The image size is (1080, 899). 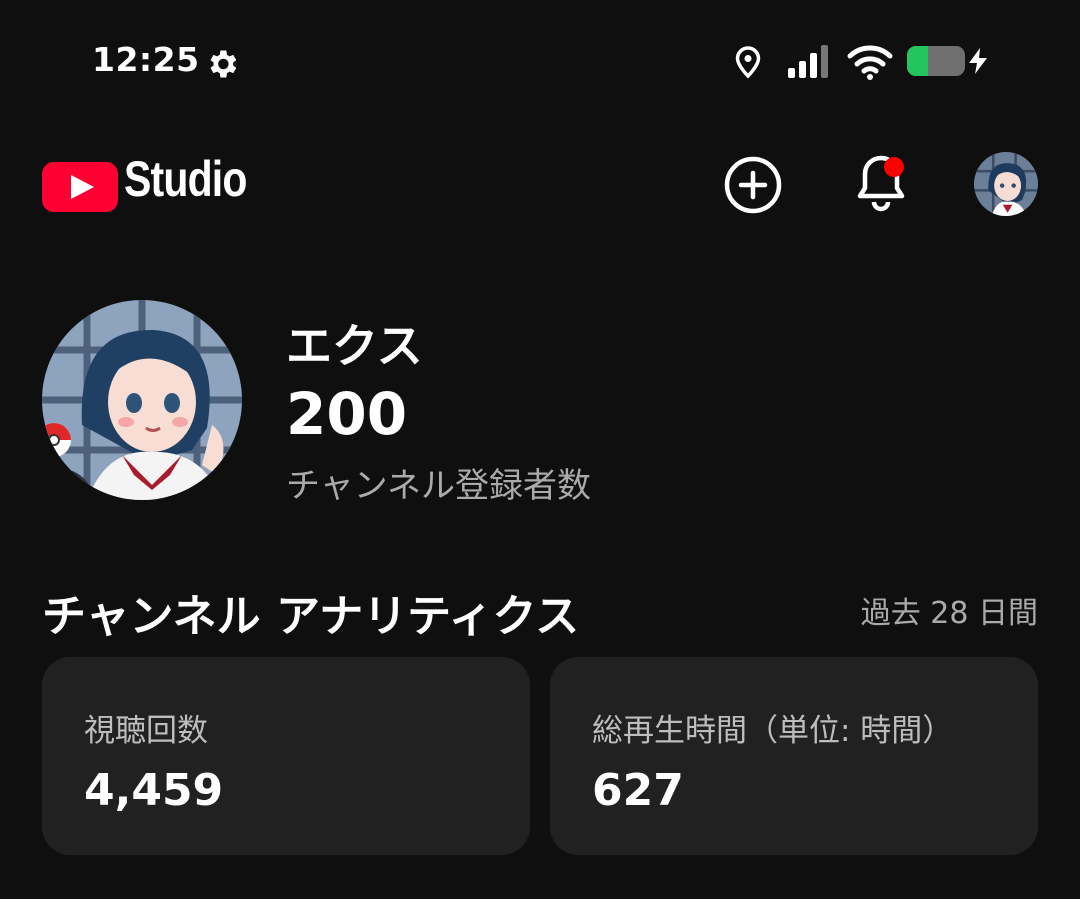 What do you see at coordinates (773, 731) in the screenshot?
I see `watch-time-label: 総再生時間（単位: 時間）` at bounding box center [773, 731].